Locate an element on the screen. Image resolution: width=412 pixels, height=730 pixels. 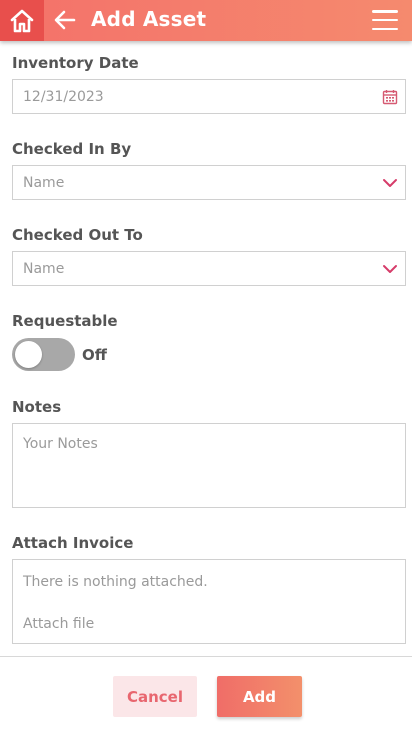
inventory-date-value: 12/31/2023 is located at coordinates (63, 96).